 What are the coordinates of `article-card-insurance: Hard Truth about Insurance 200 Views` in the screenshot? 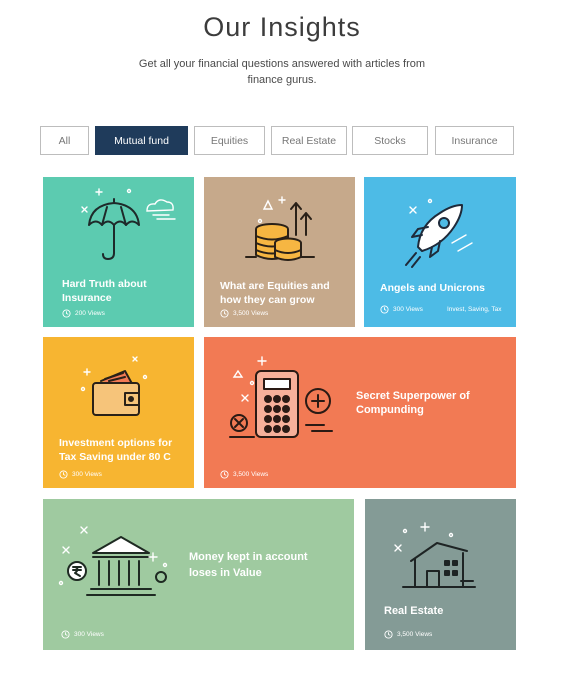 It's located at (118, 252).